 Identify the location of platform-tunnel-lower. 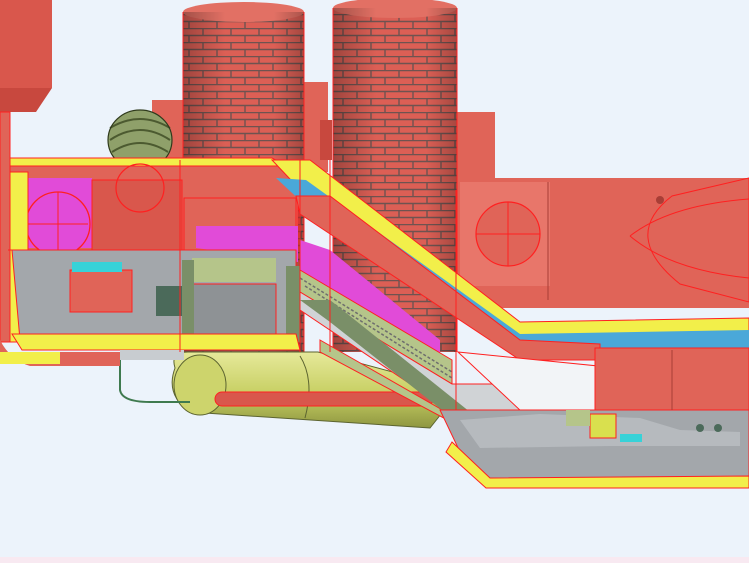
(594, 449).